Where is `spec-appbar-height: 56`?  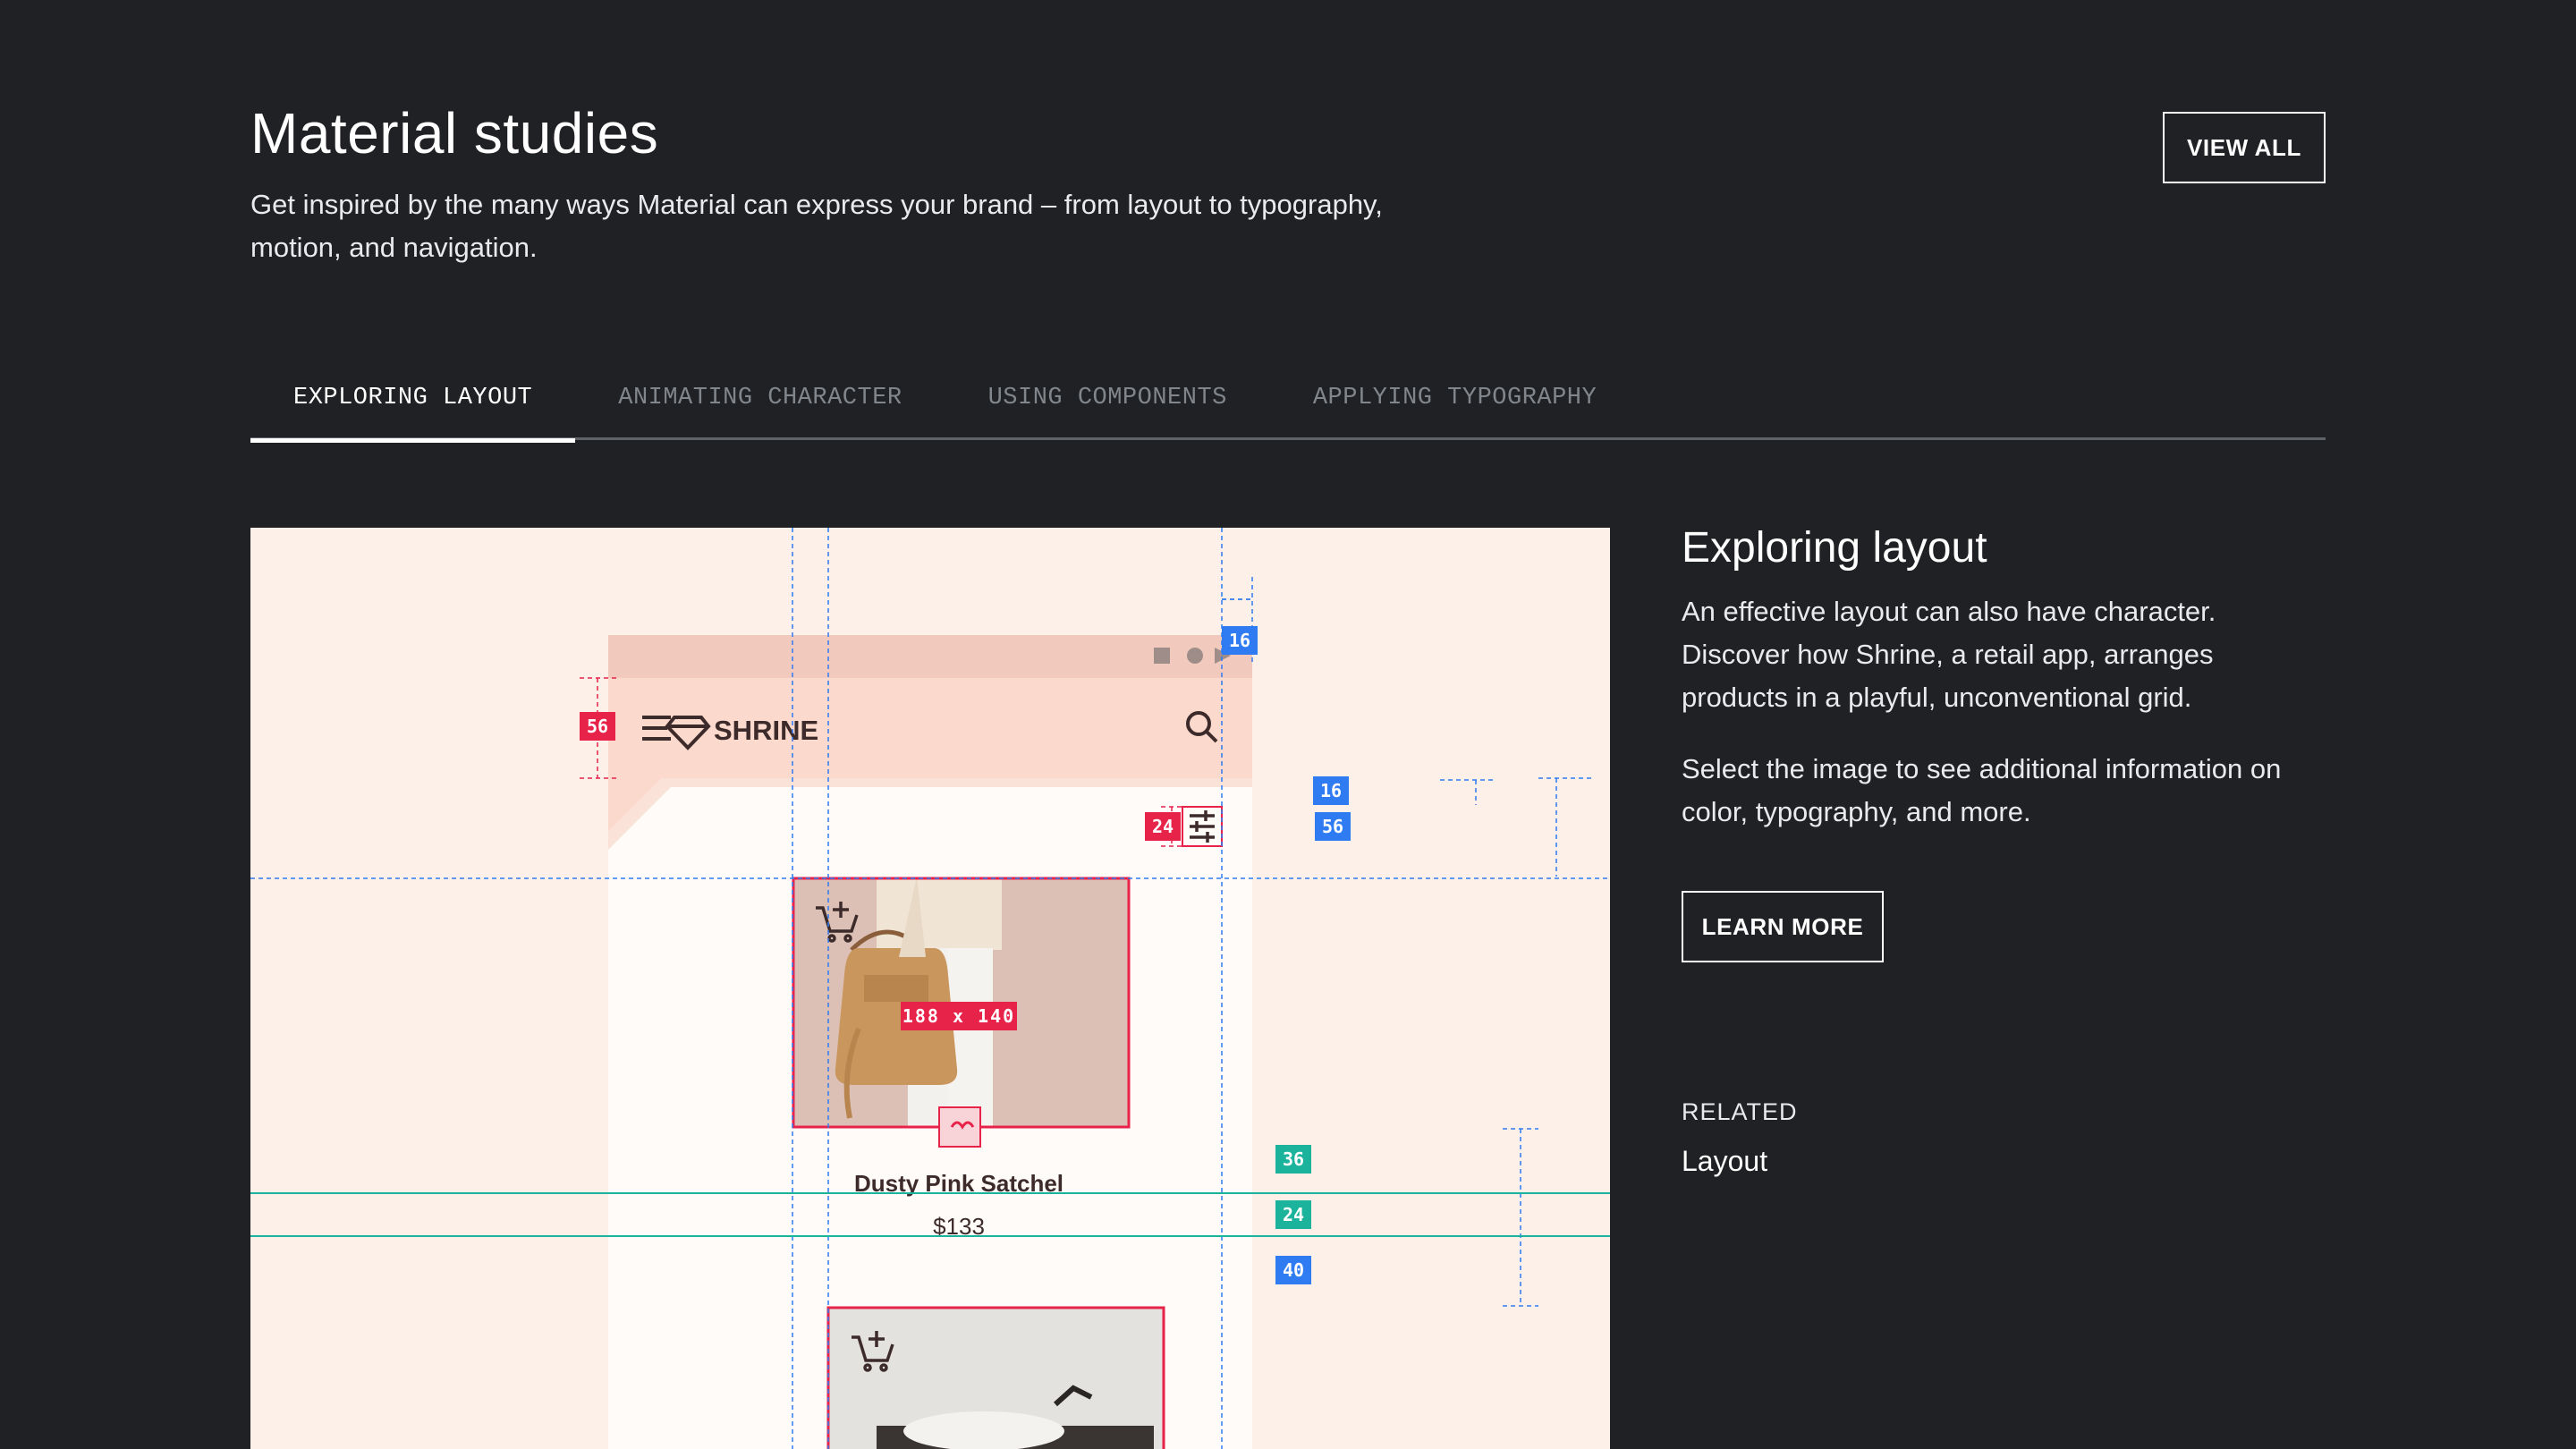 spec-appbar-height: 56 is located at coordinates (597, 726).